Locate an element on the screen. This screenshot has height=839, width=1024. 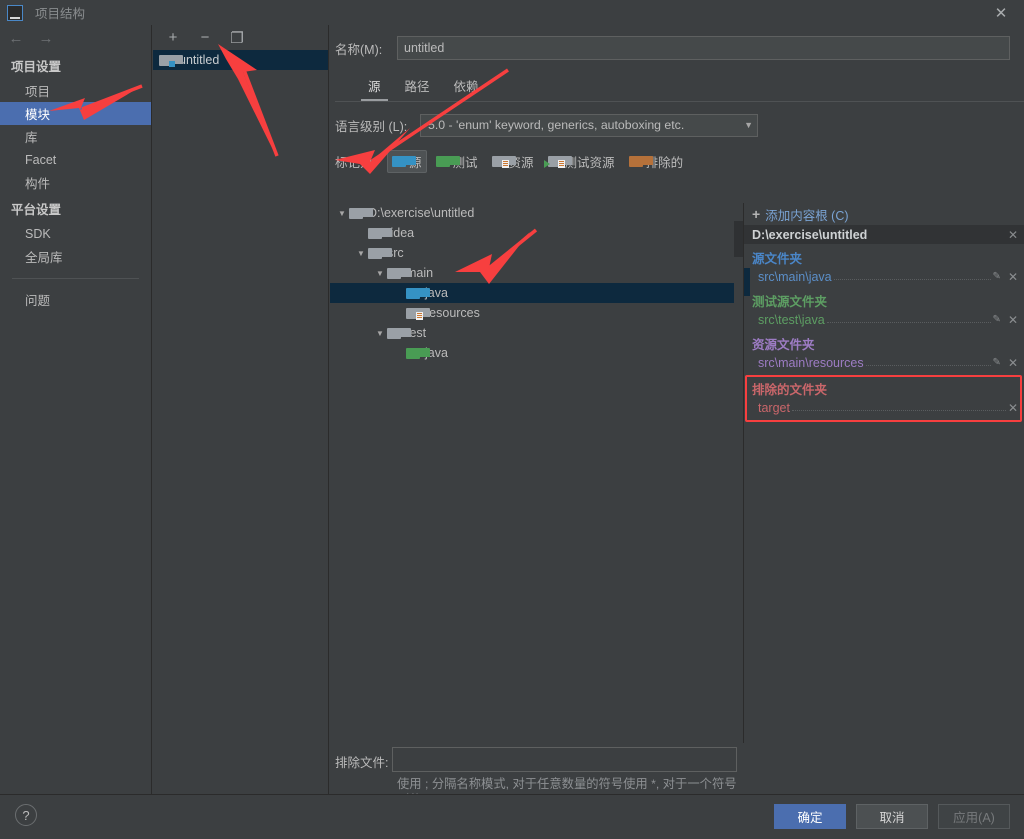
content-root-header: D:\exercise\untitled ✕ is located at coordinates (884, 234).